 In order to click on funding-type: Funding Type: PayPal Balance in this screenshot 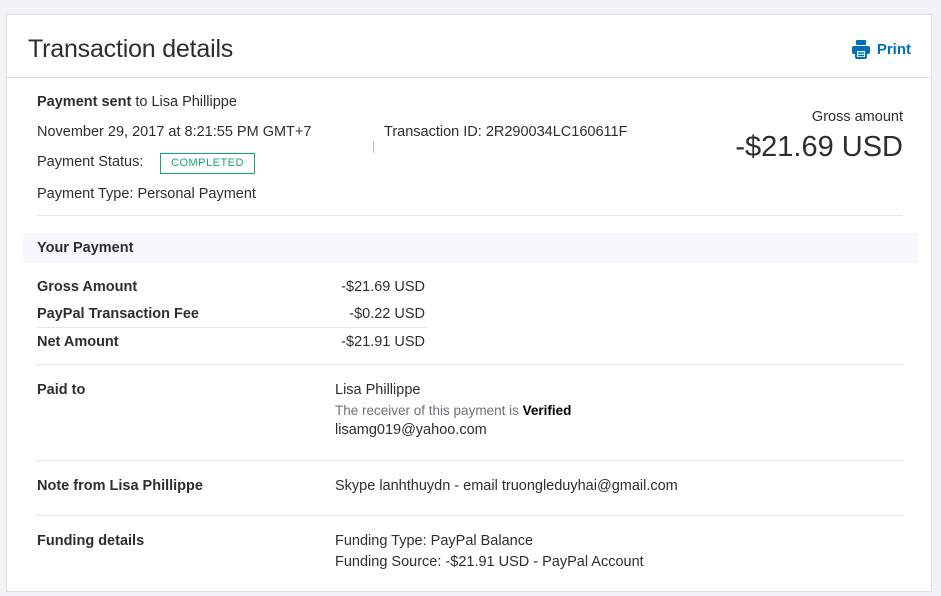, I will do `click(434, 541)`.